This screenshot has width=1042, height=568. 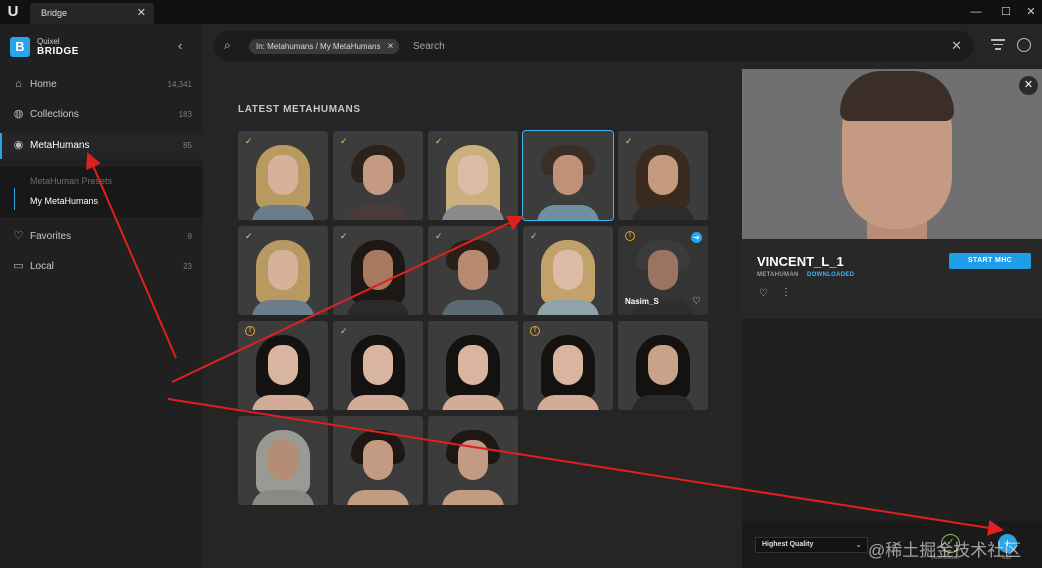 I want to click on sidebar-item-count: 23, so click(x=187, y=266).